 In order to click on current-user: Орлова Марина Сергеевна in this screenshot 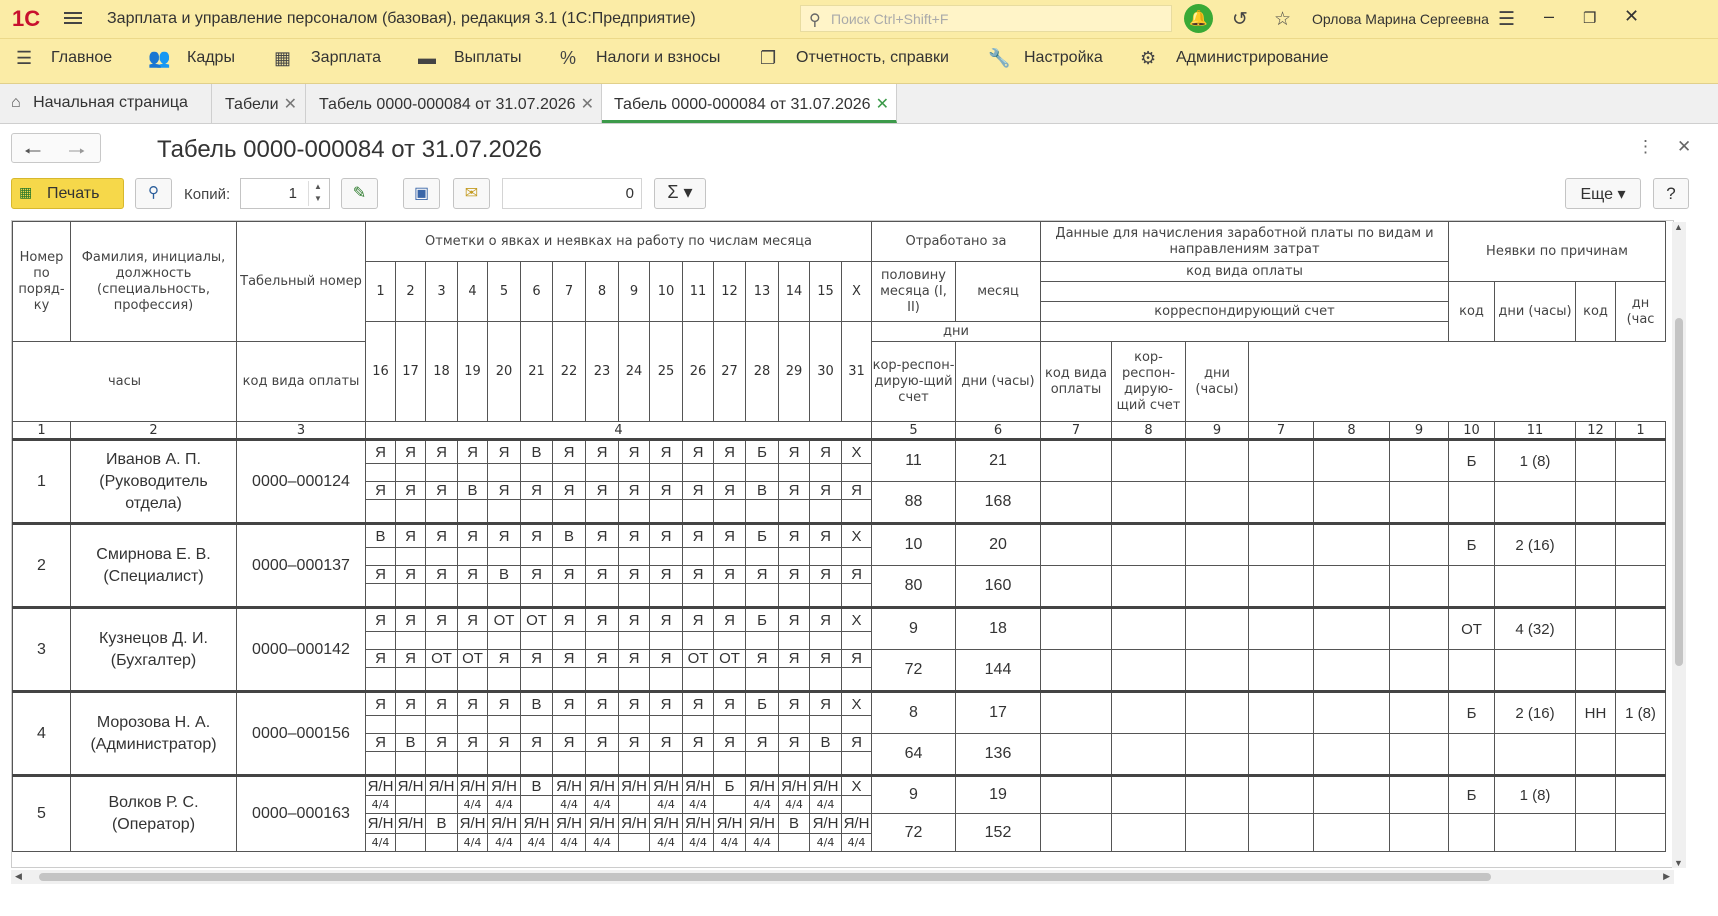, I will do `click(1400, 19)`.